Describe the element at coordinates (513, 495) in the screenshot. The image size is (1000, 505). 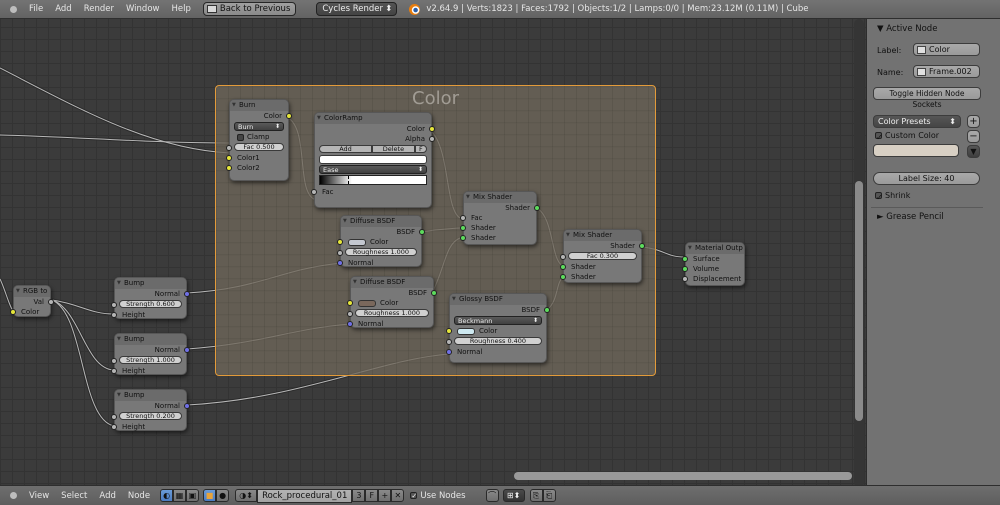
I see `snap-element-icon: ⊞⬍` at that location.